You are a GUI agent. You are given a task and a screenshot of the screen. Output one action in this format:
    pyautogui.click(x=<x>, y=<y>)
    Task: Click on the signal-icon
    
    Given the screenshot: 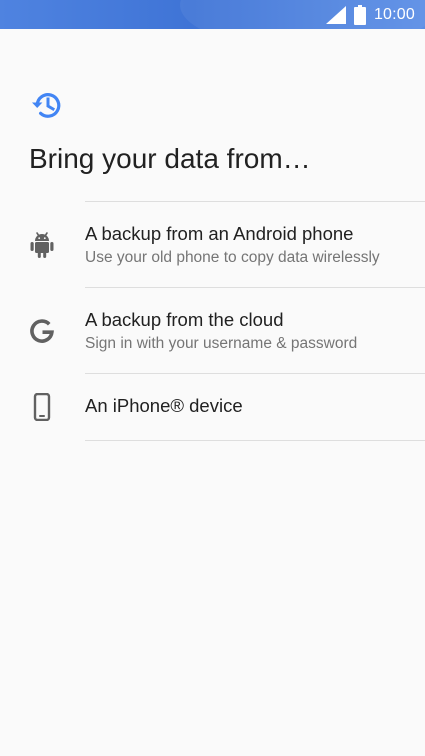 What is the action you would take?
    pyautogui.click(x=335, y=14)
    